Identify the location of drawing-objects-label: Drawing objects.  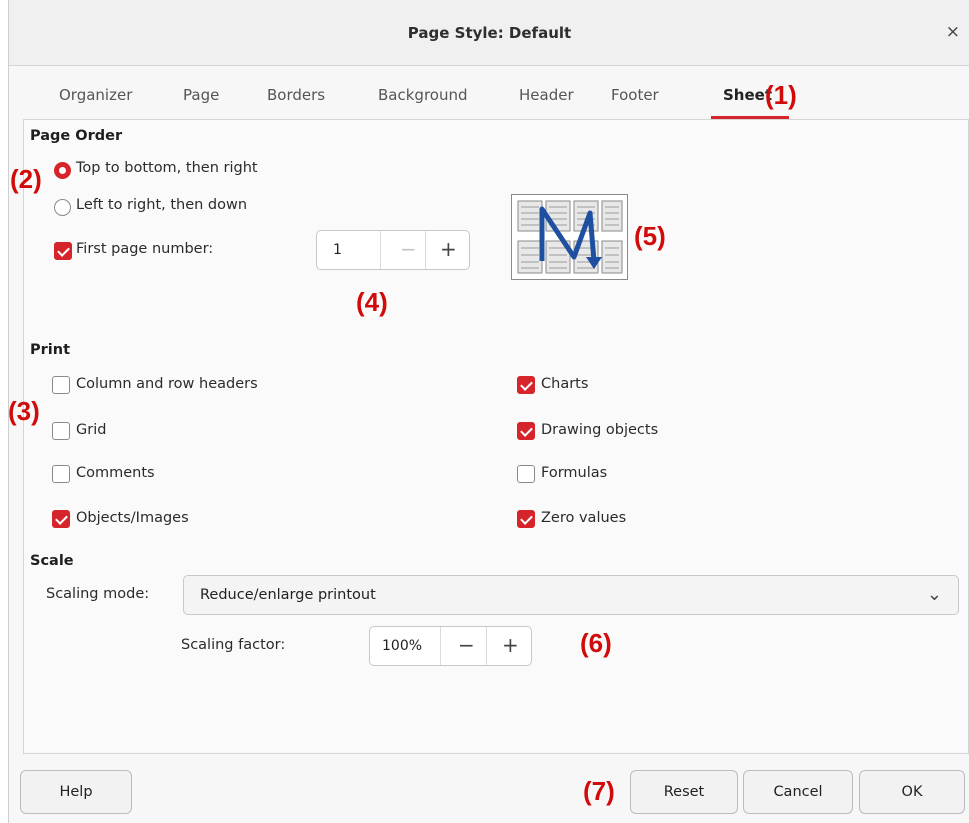
(600, 430).